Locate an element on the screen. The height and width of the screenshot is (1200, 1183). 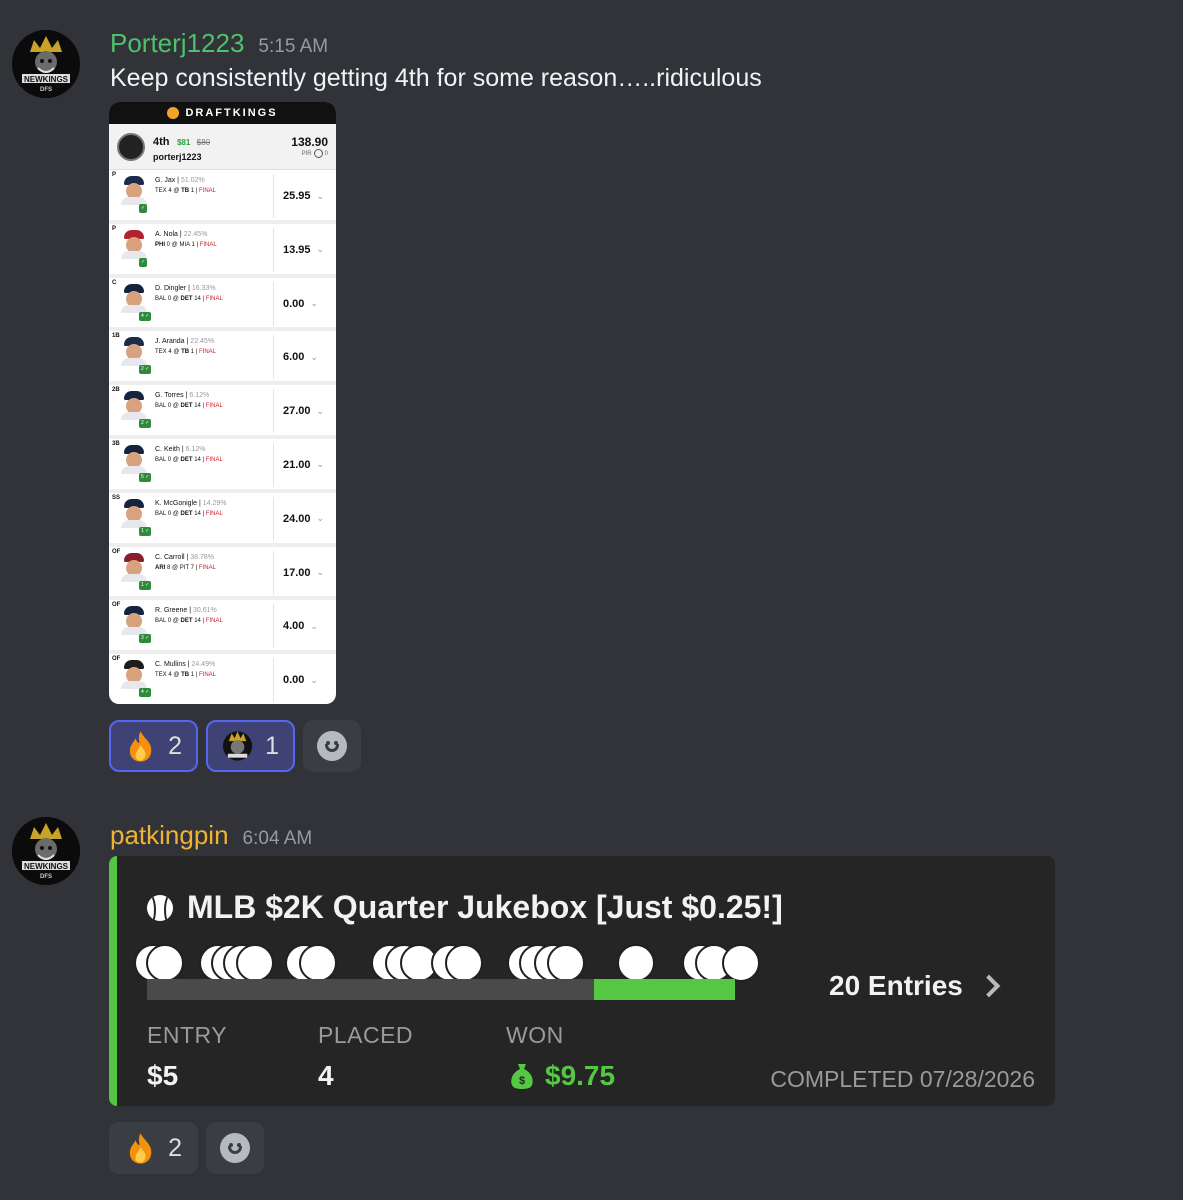
newkings-logo-icon: NEWKINGS DFS is located at coordinates (46, 64).